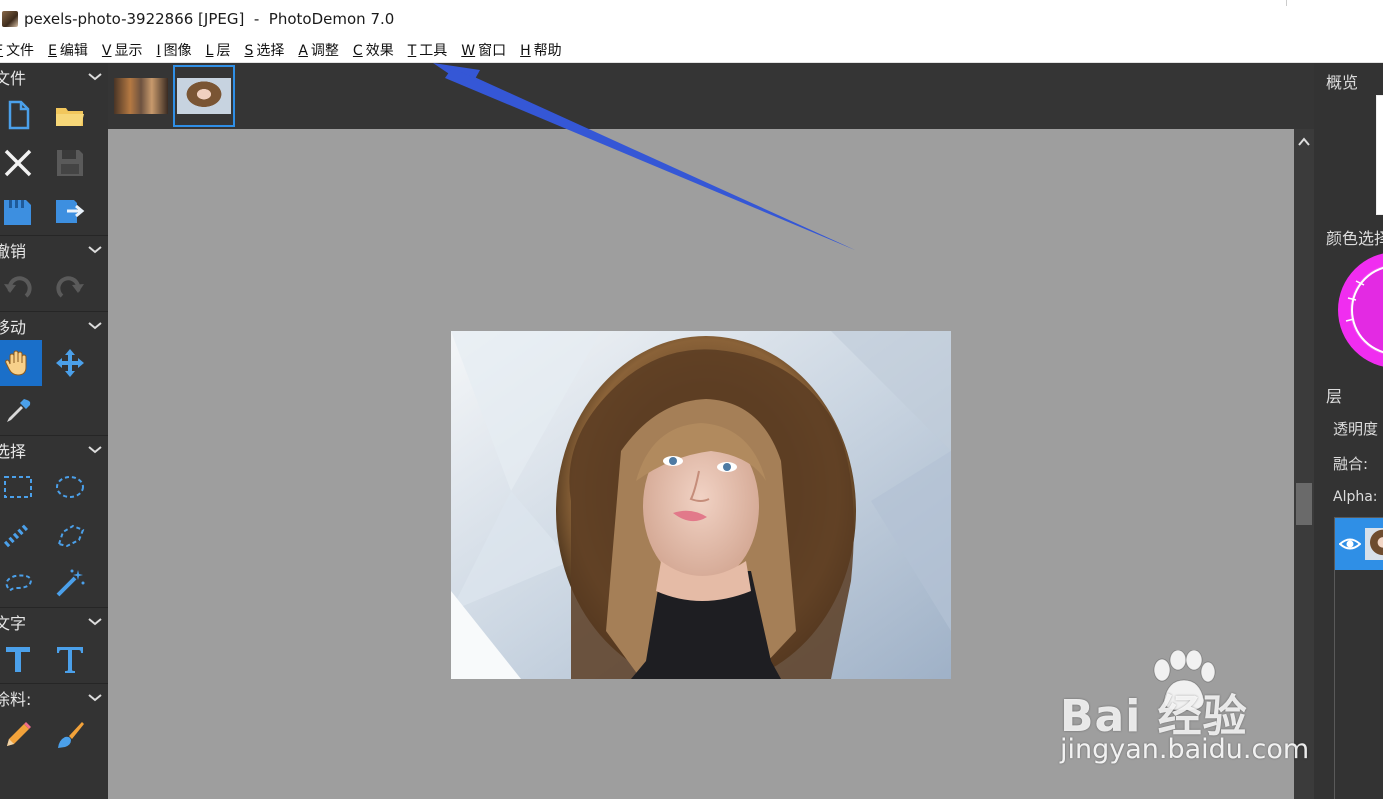 This screenshot has height=799, width=1383. I want to click on section-file-label: 文件, so click(13, 78).